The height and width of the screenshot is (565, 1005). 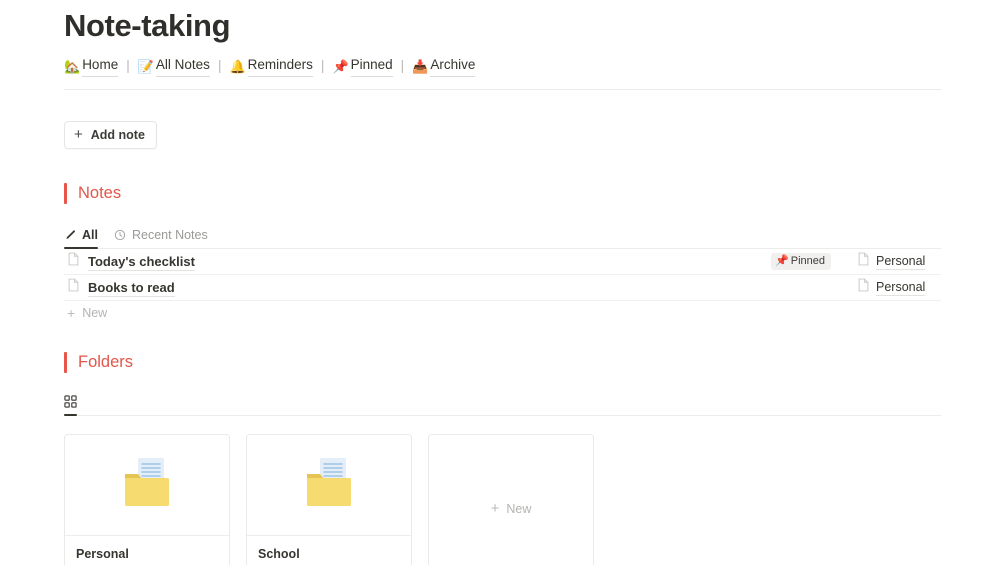 I want to click on nav-label-archive: Archive, so click(x=453, y=66).